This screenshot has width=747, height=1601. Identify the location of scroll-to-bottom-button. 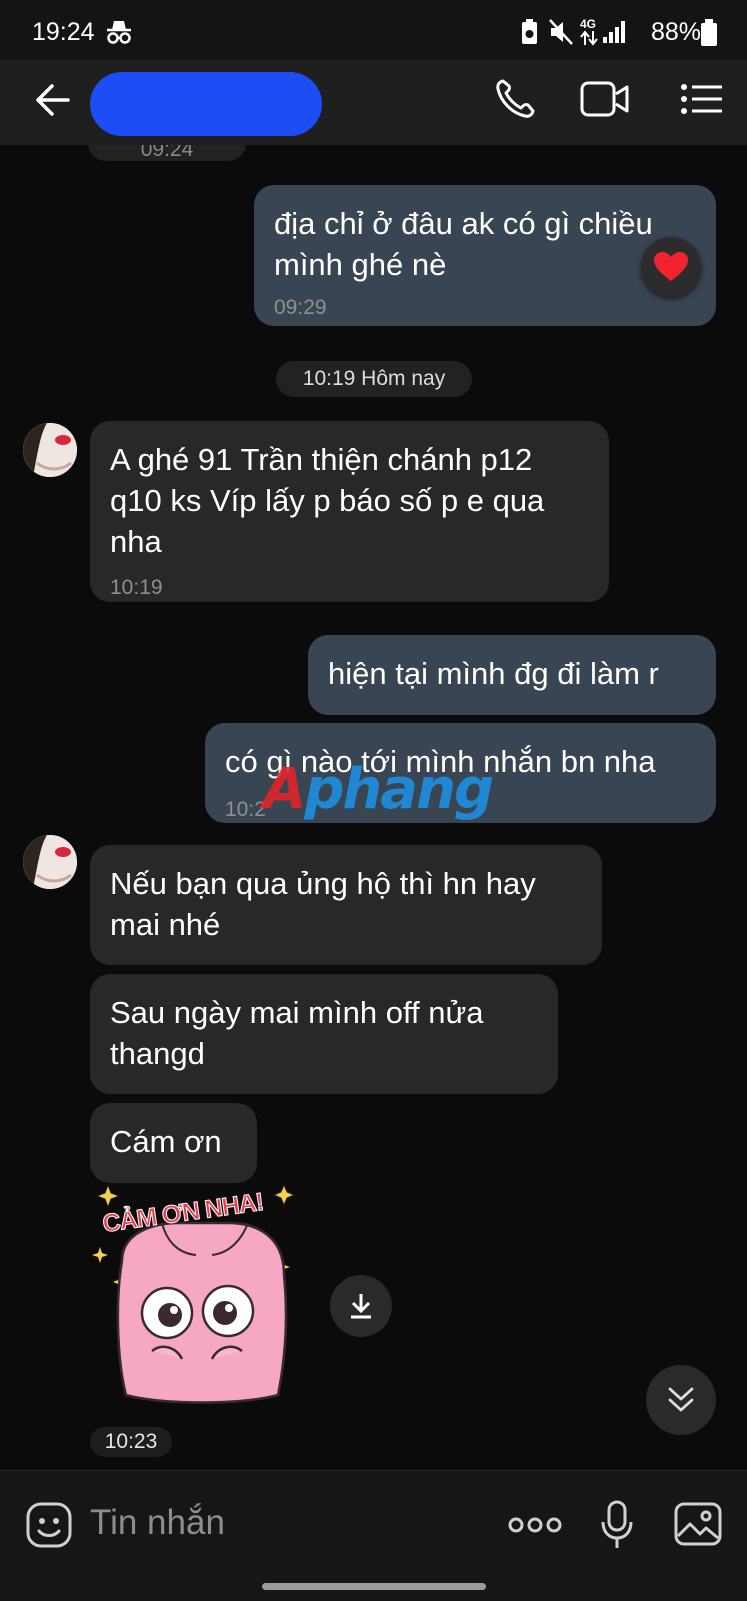
(681, 1400).